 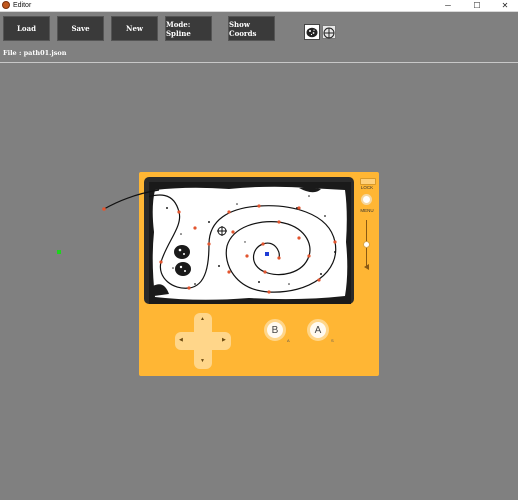 I want to click on mode-button: Mode: Spline, so click(x=188, y=28).